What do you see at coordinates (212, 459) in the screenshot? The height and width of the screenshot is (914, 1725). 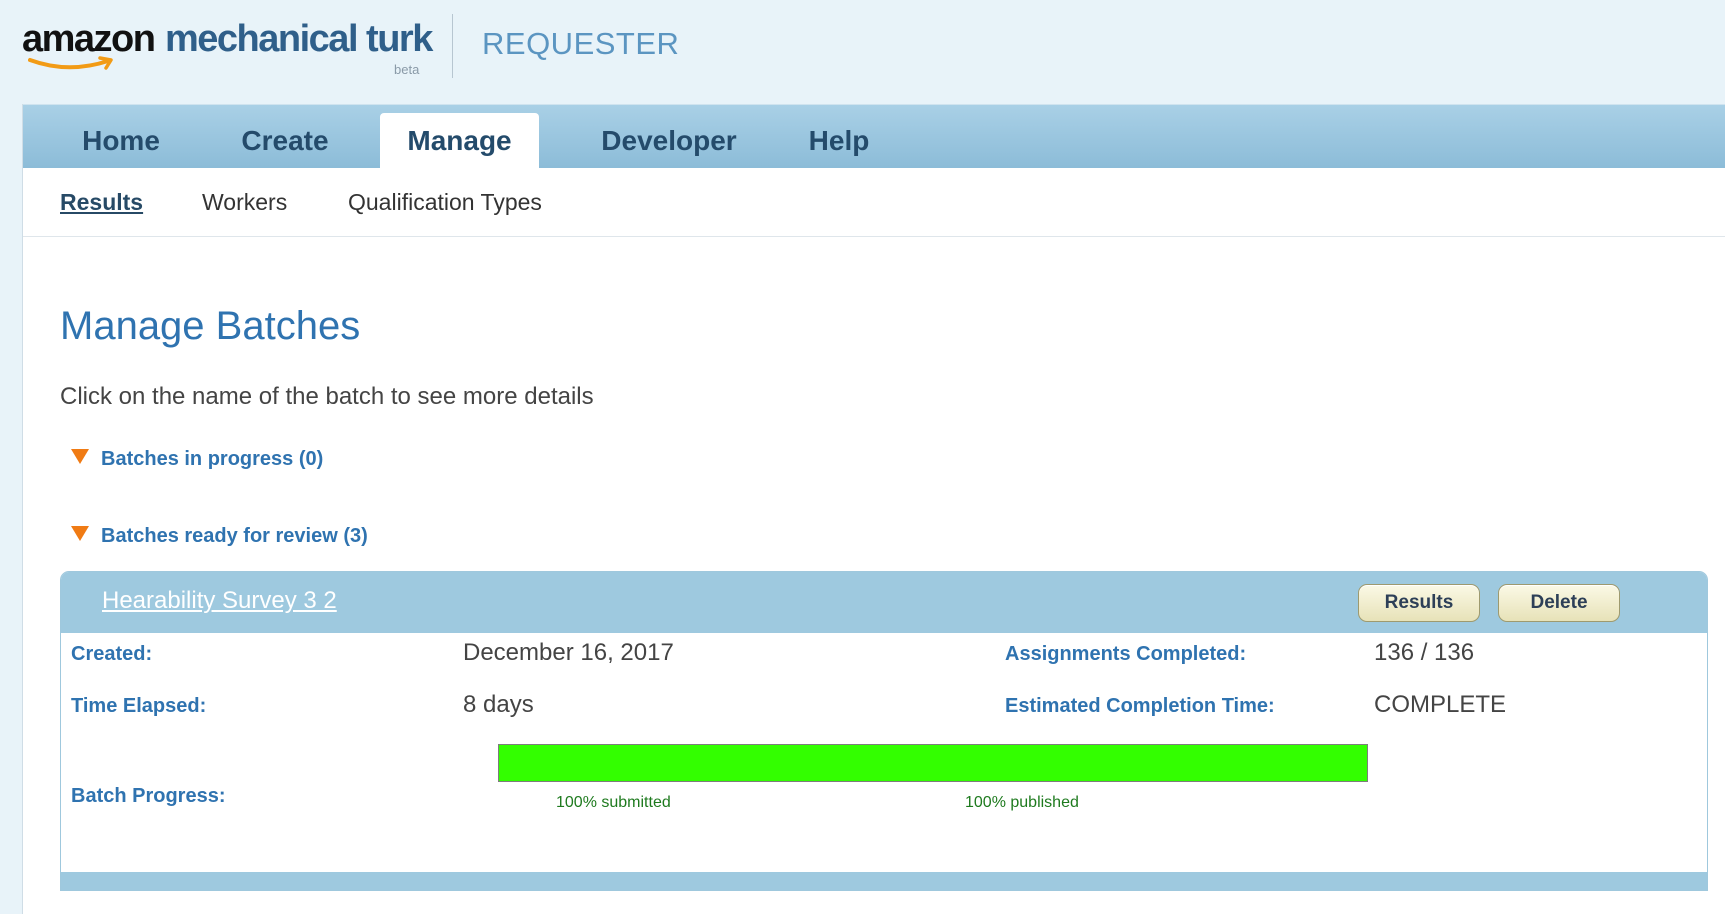 I see `batches-in-progress-label: Batches in progress (0)` at bounding box center [212, 459].